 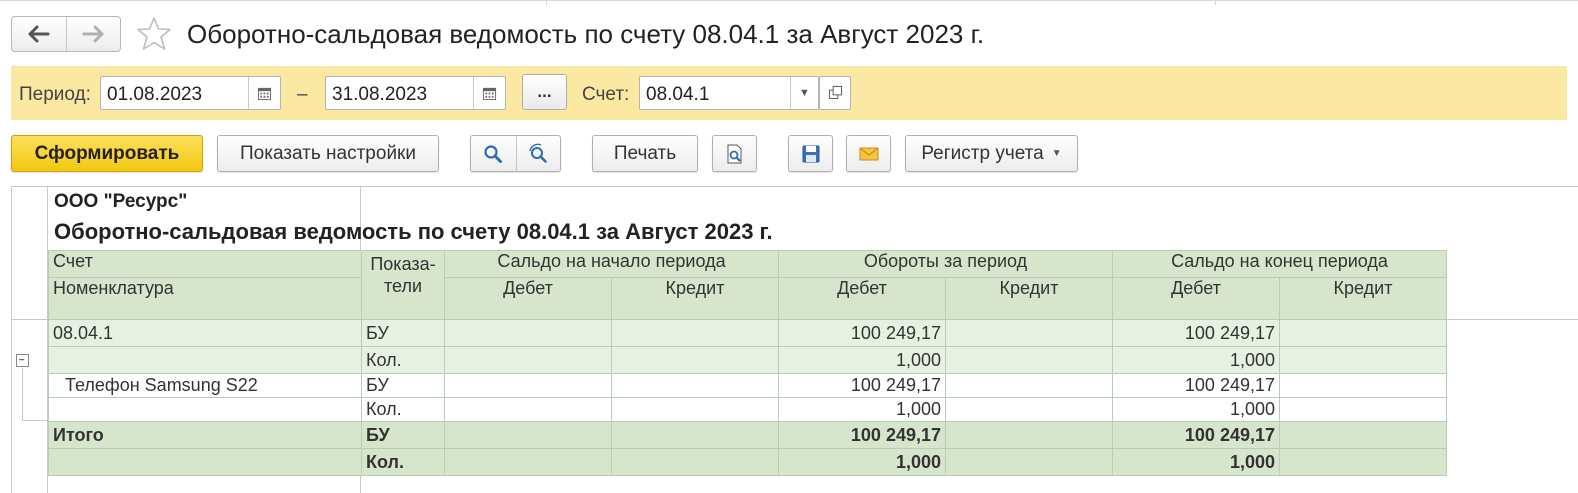 I want to click on collapse-group-icon, so click(x=22, y=360).